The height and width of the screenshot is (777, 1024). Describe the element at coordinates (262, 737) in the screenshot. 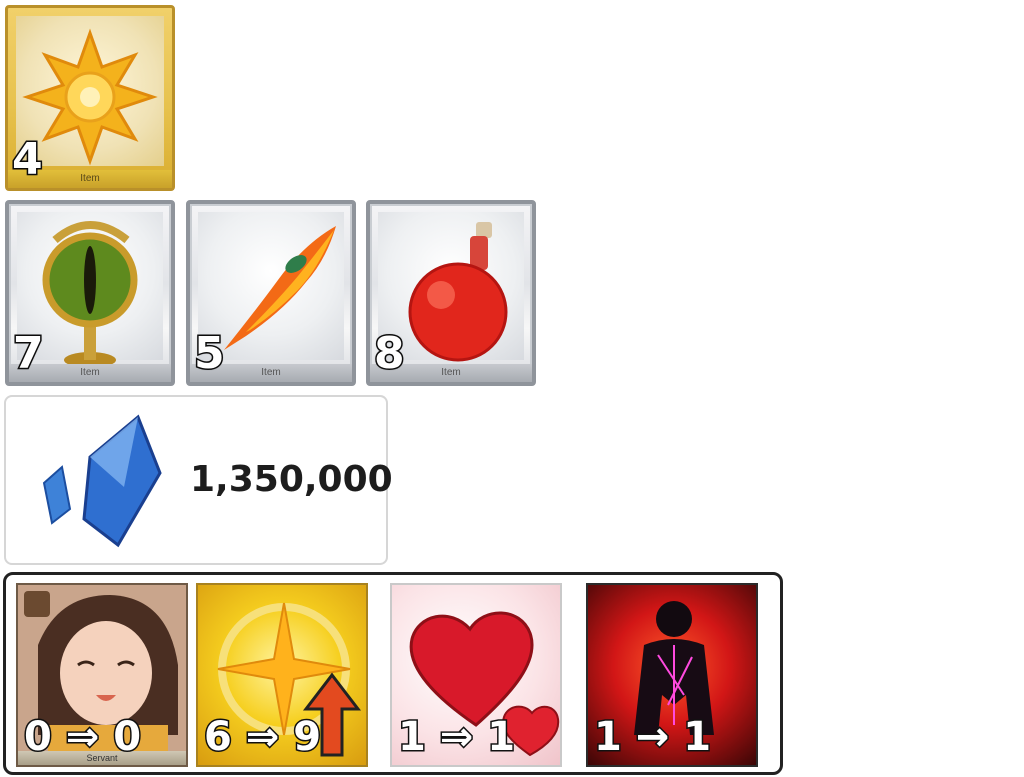

I see `level-change-label: 6 ⇒ 9` at that location.